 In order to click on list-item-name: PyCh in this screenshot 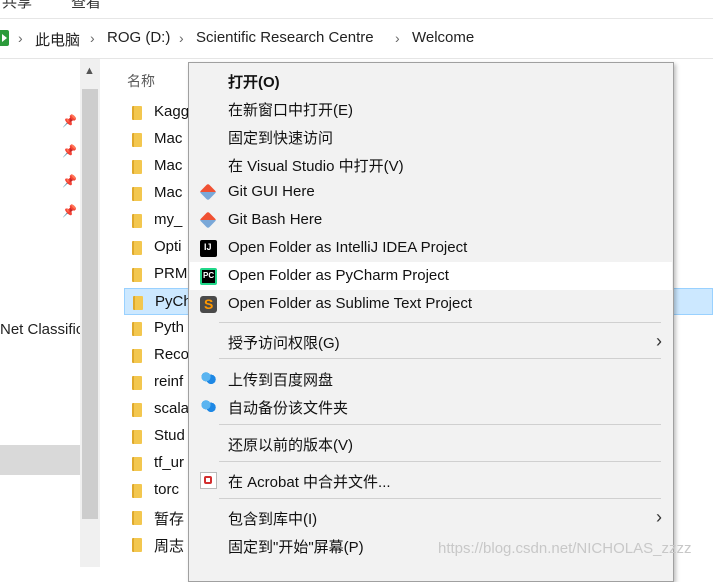, I will do `click(173, 301)`.